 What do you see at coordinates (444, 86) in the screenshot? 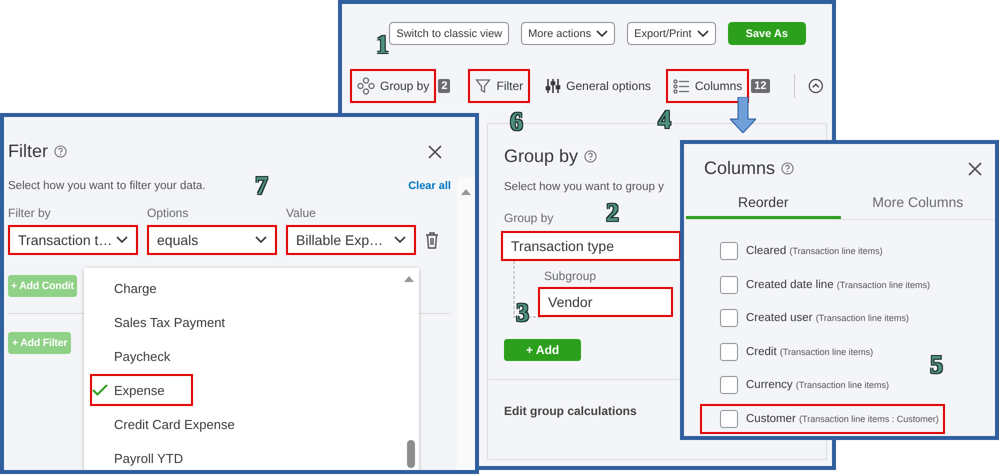
I see `count-badge: 2` at bounding box center [444, 86].